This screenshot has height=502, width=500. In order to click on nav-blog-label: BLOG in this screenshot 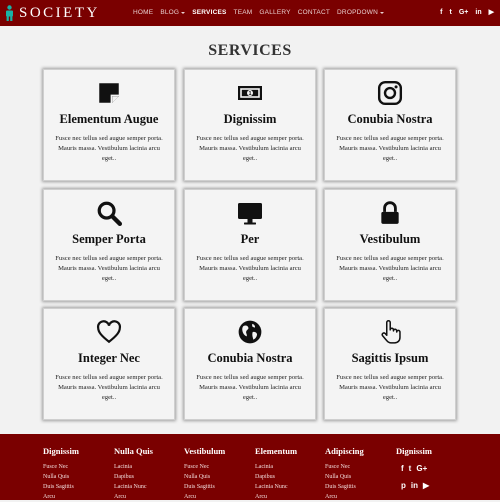, I will do `click(170, 12)`.